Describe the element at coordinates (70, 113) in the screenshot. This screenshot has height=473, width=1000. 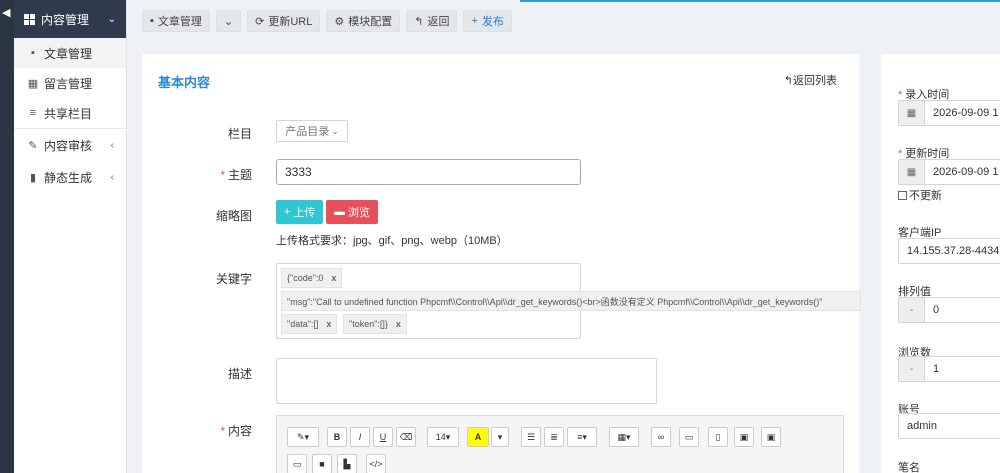
I see `sidebar-item-shared-columns: ≡ 共享栏目` at that location.